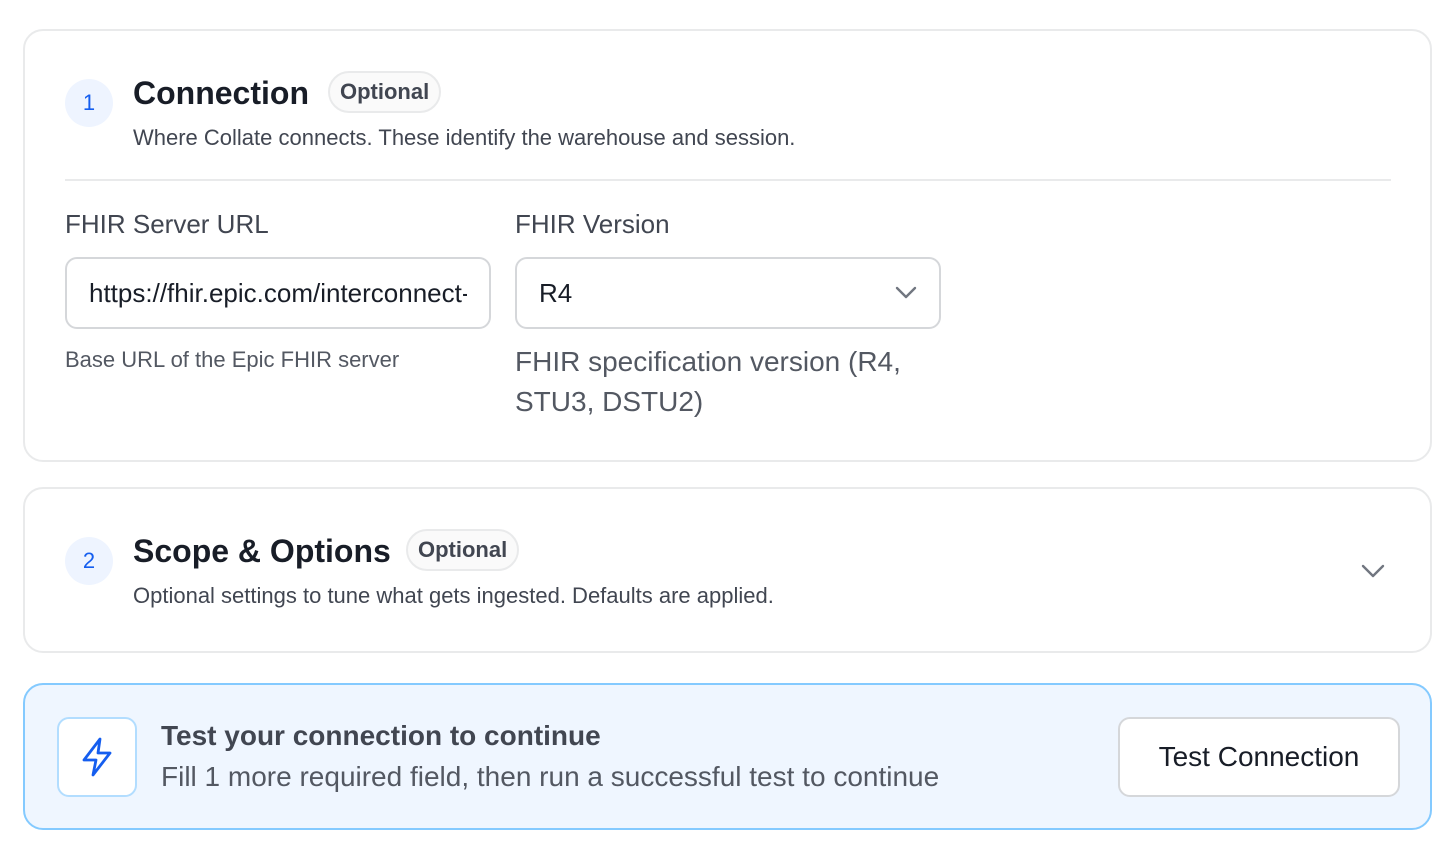  Describe the element at coordinates (167, 224) in the screenshot. I see `fhir-server-url-label: FHIR Server URL` at that location.